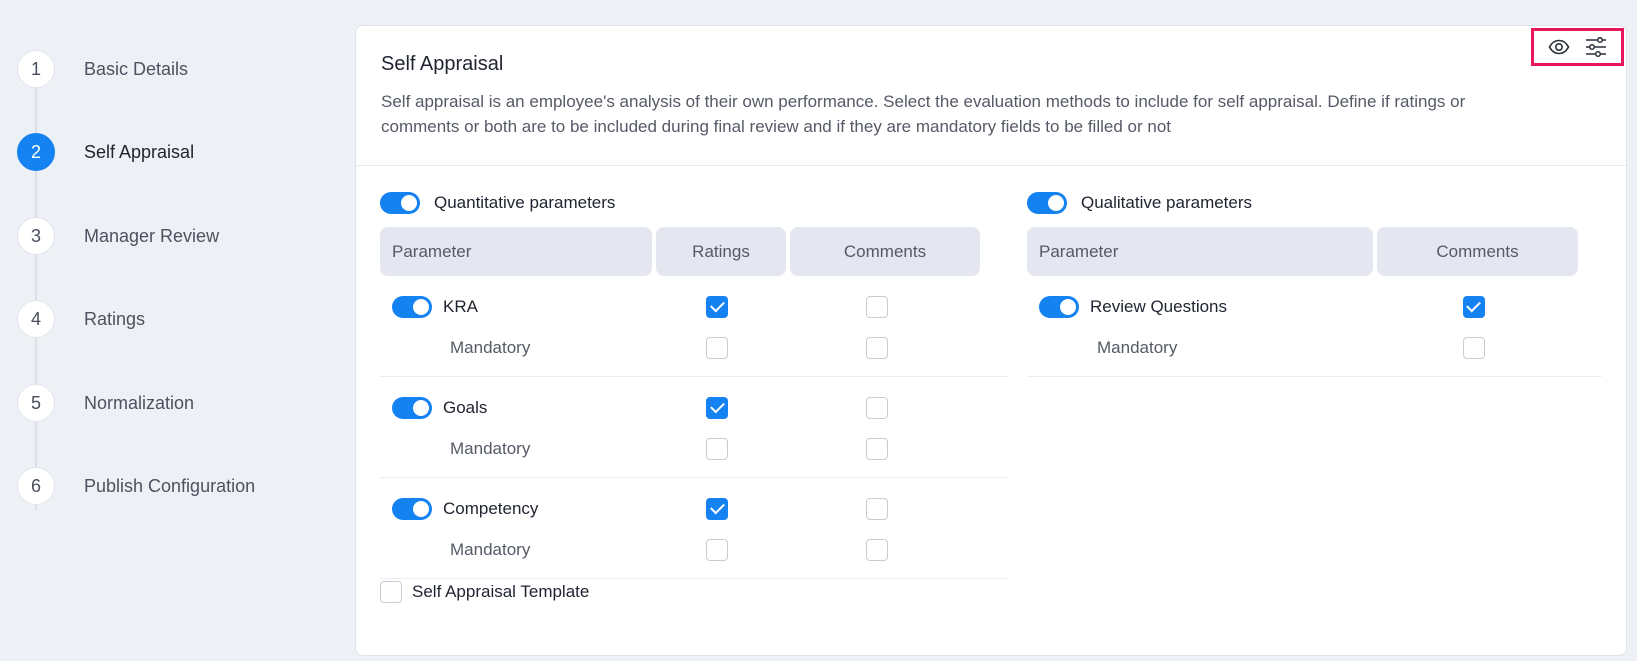  What do you see at coordinates (1314, 326) in the screenshot?
I see `table-row-review-questions: Review Questions Mandatory` at bounding box center [1314, 326].